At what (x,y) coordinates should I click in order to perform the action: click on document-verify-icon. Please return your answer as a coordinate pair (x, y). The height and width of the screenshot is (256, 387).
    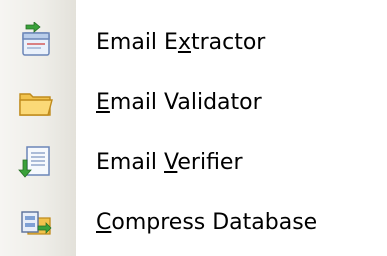
    Looking at the image, I should click on (36, 162).